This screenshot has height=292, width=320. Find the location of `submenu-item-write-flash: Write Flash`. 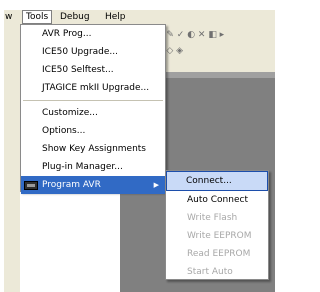

submenu-item-write-flash: Write Flash is located at coordinates (212, 218).